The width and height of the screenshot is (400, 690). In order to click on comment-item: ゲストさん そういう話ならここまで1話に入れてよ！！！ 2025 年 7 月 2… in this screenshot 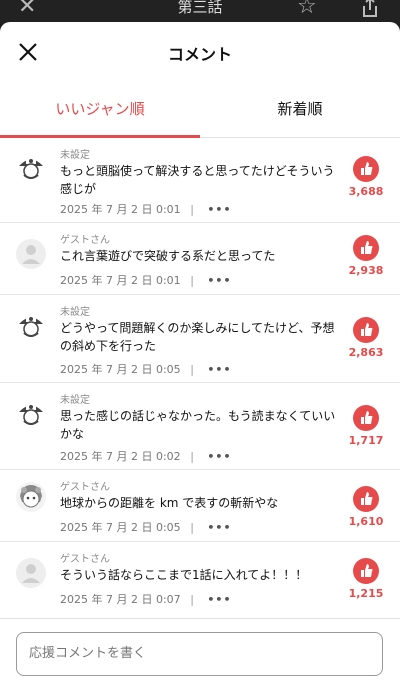, I will do `click(200, 578)`.